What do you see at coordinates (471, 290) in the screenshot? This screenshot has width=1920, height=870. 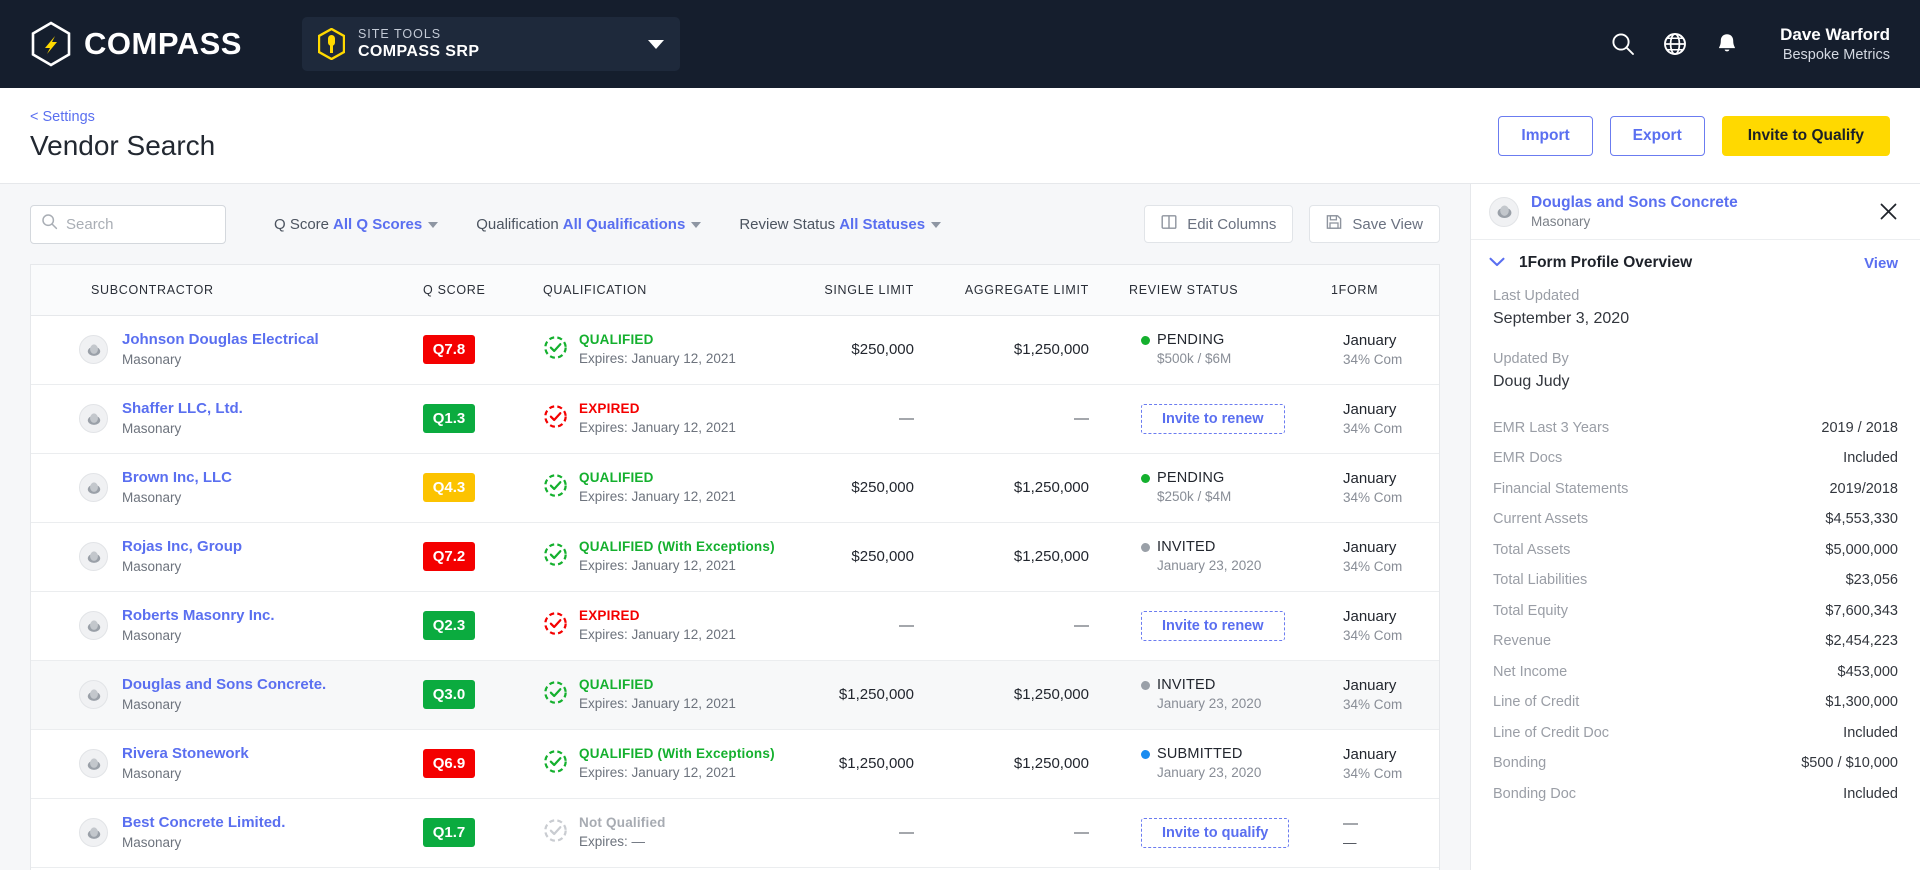 I see `column-header-q-score: Q SCORE` at bounding box center [471, 290].